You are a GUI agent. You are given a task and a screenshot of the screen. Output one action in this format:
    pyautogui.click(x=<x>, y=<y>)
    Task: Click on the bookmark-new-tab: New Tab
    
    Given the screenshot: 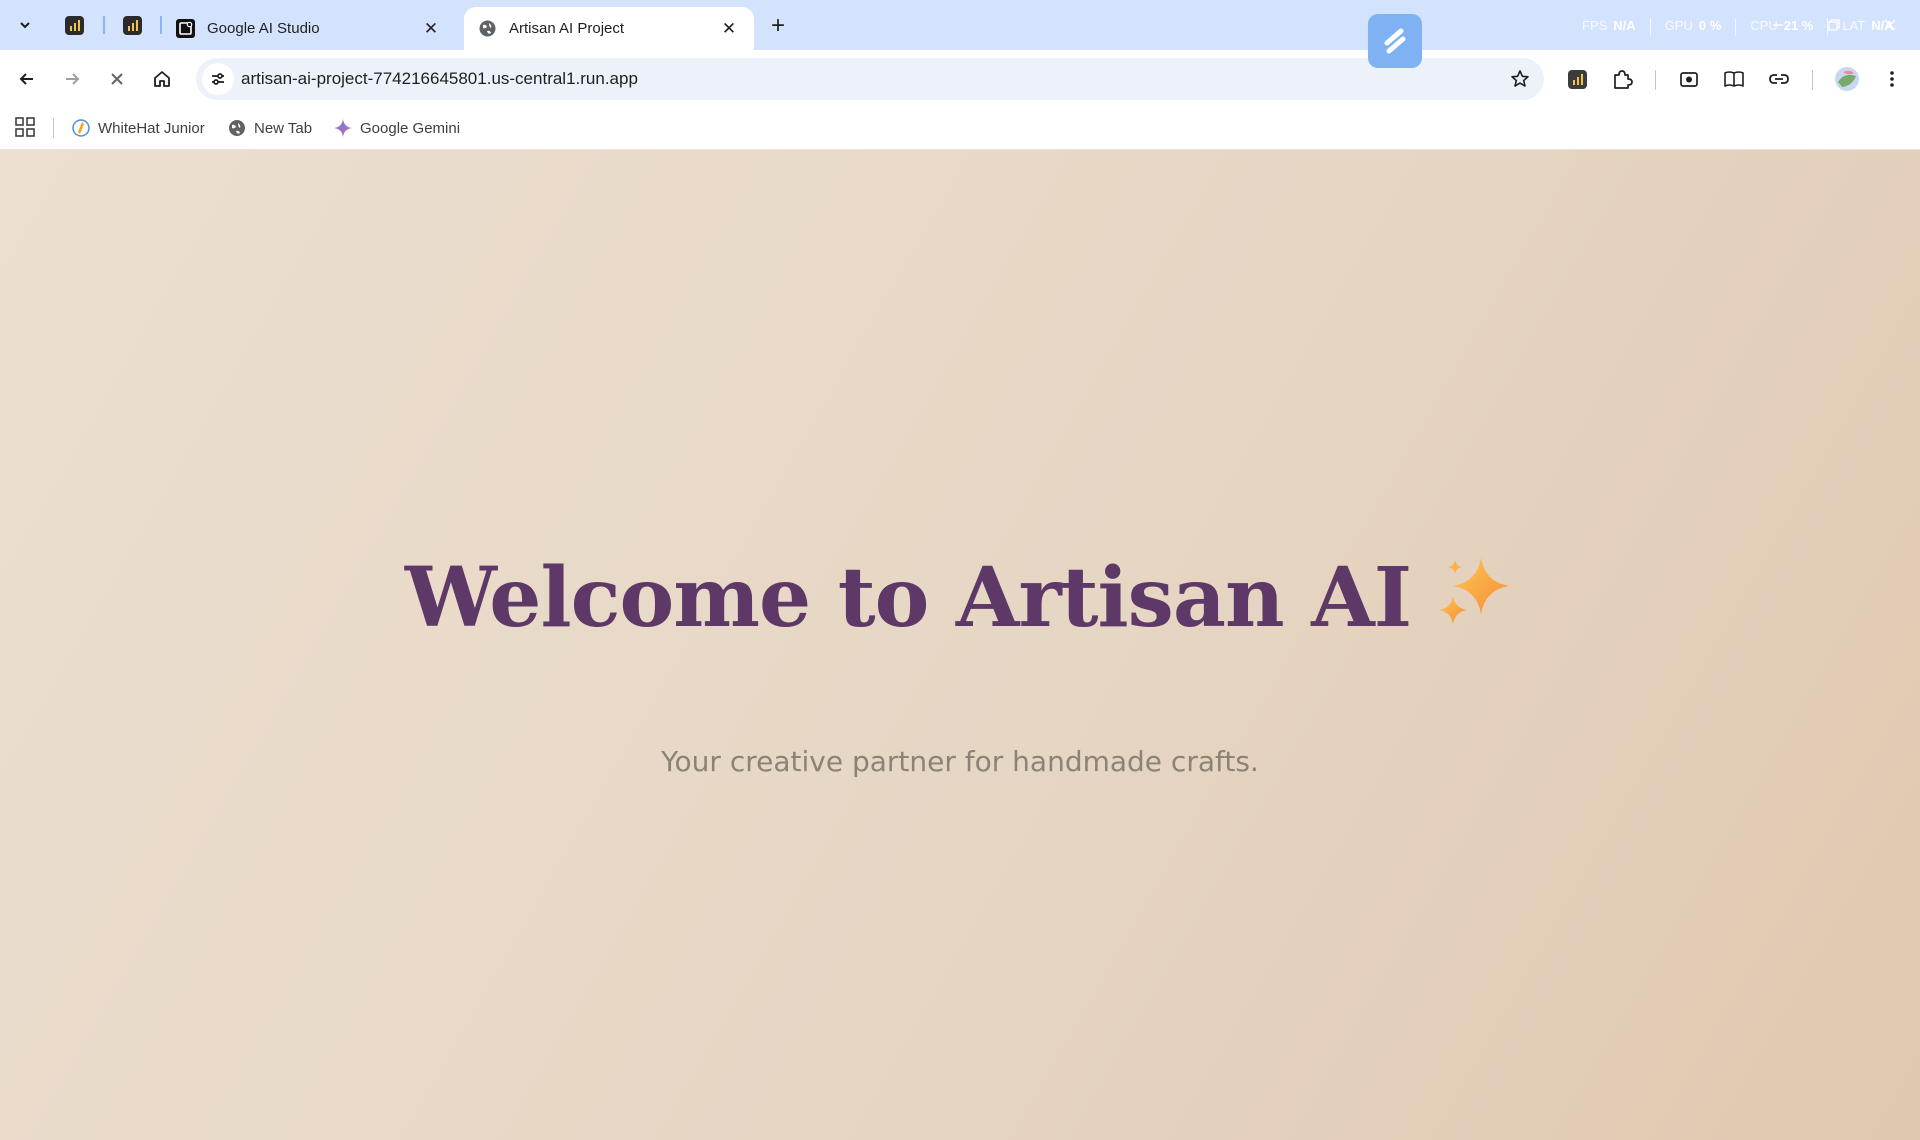 What is the action you would take?
    pyautogui.click(x=270, y=128)
    